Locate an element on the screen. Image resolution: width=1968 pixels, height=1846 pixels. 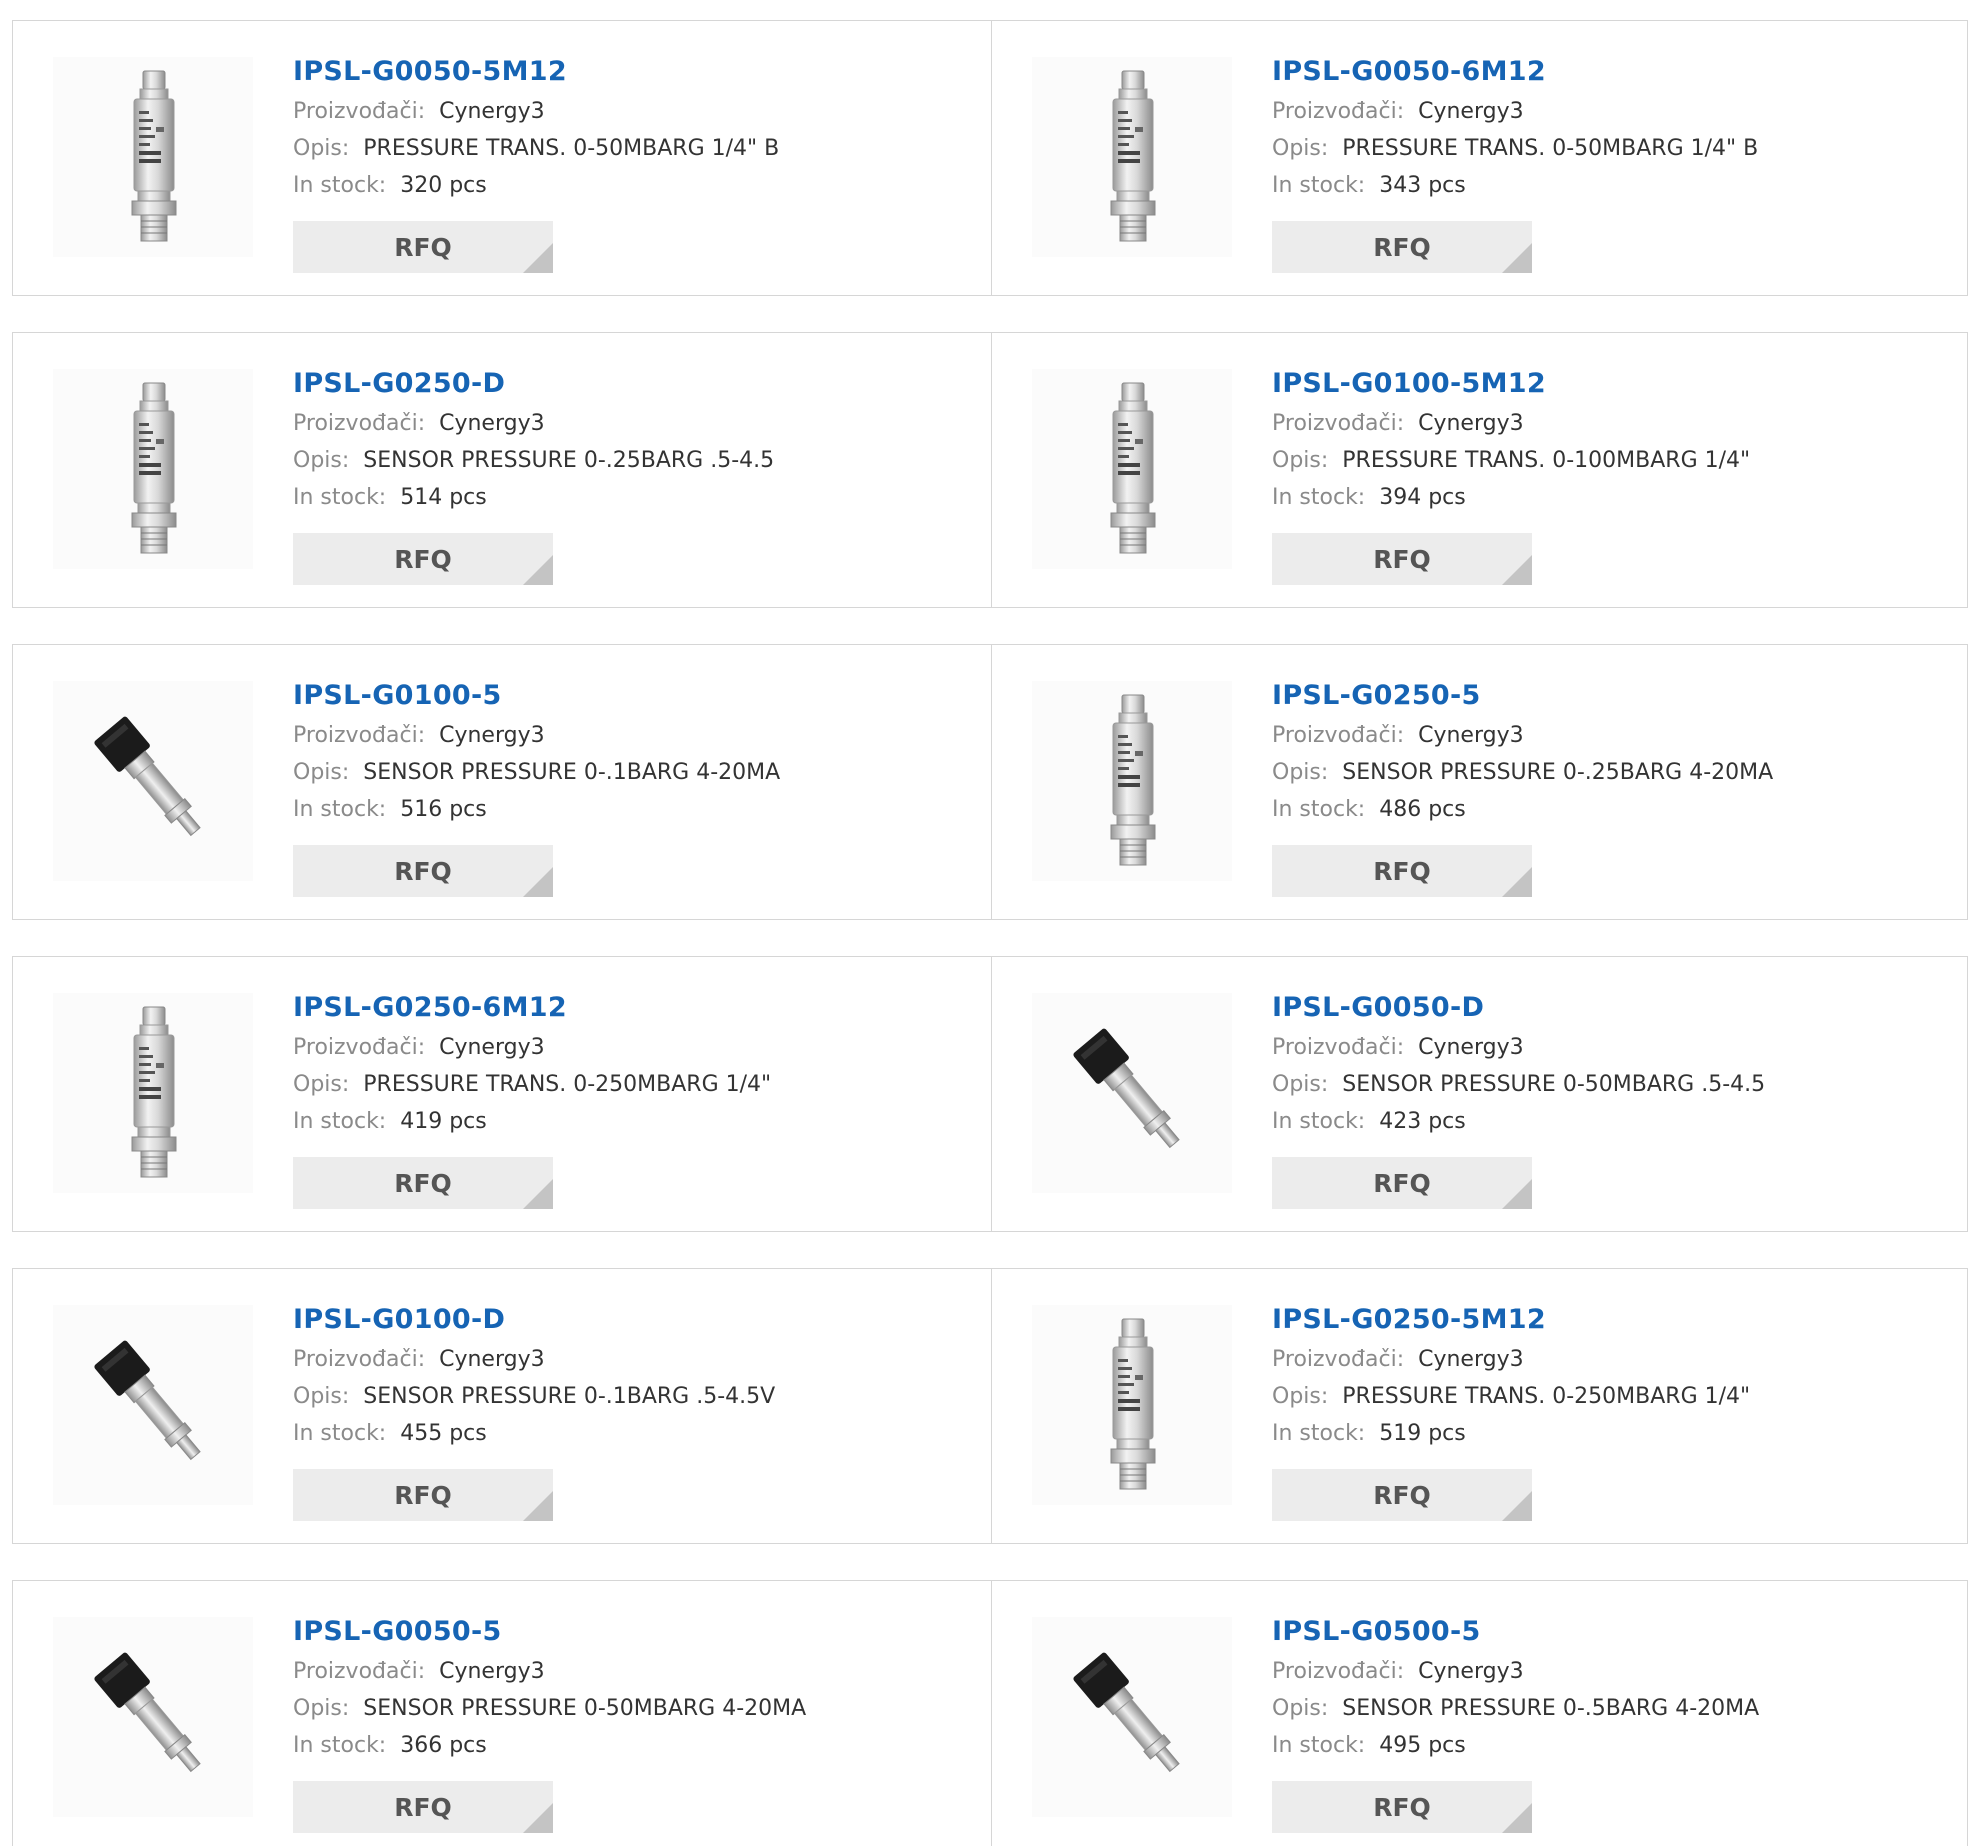
part-number-link: IPSL-G0100-5M12 is located at coordinates (1612, 384).